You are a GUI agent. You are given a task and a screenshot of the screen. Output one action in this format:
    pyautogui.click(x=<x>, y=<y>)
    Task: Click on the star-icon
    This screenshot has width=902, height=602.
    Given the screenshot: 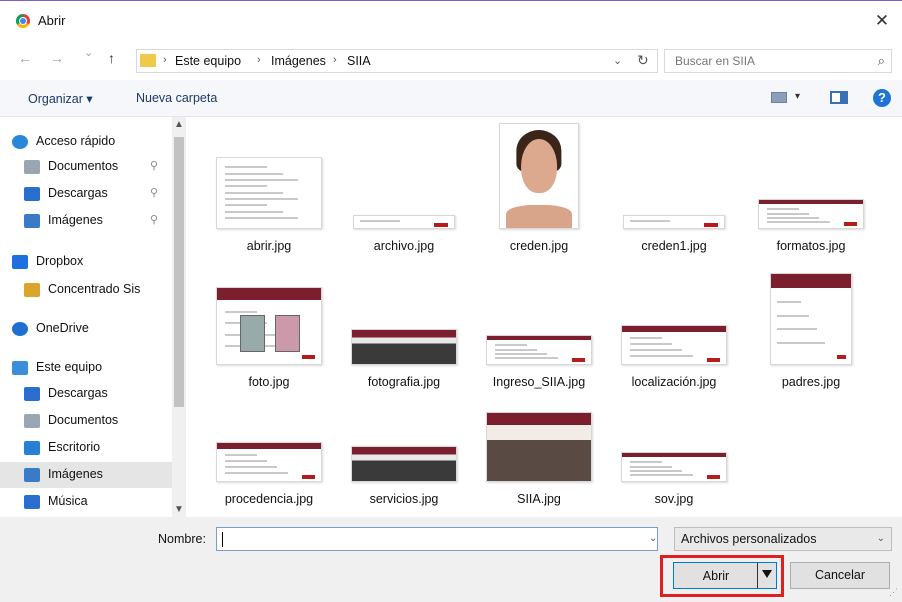 What is the action you would take?
    pyautogui.click(x=20, y=142)
    